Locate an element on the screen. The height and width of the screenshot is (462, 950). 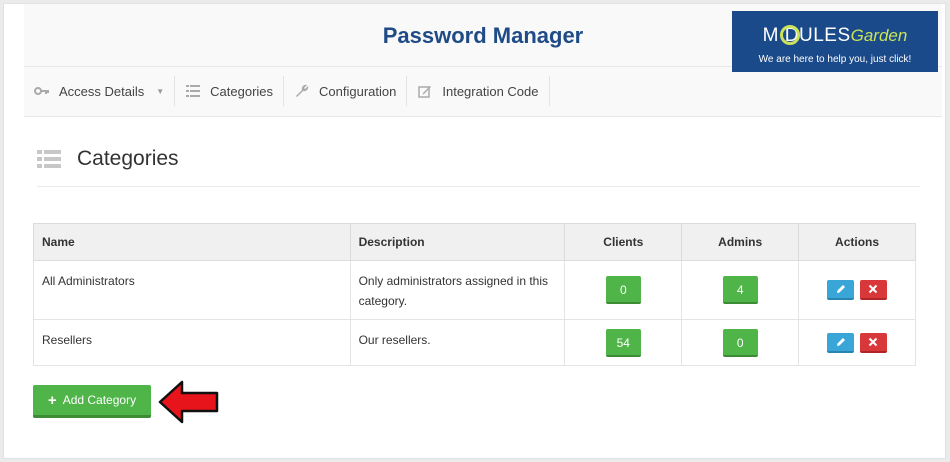
table-header-row: Name Description Clients Admins Actions is located at coordinates (474, 242).